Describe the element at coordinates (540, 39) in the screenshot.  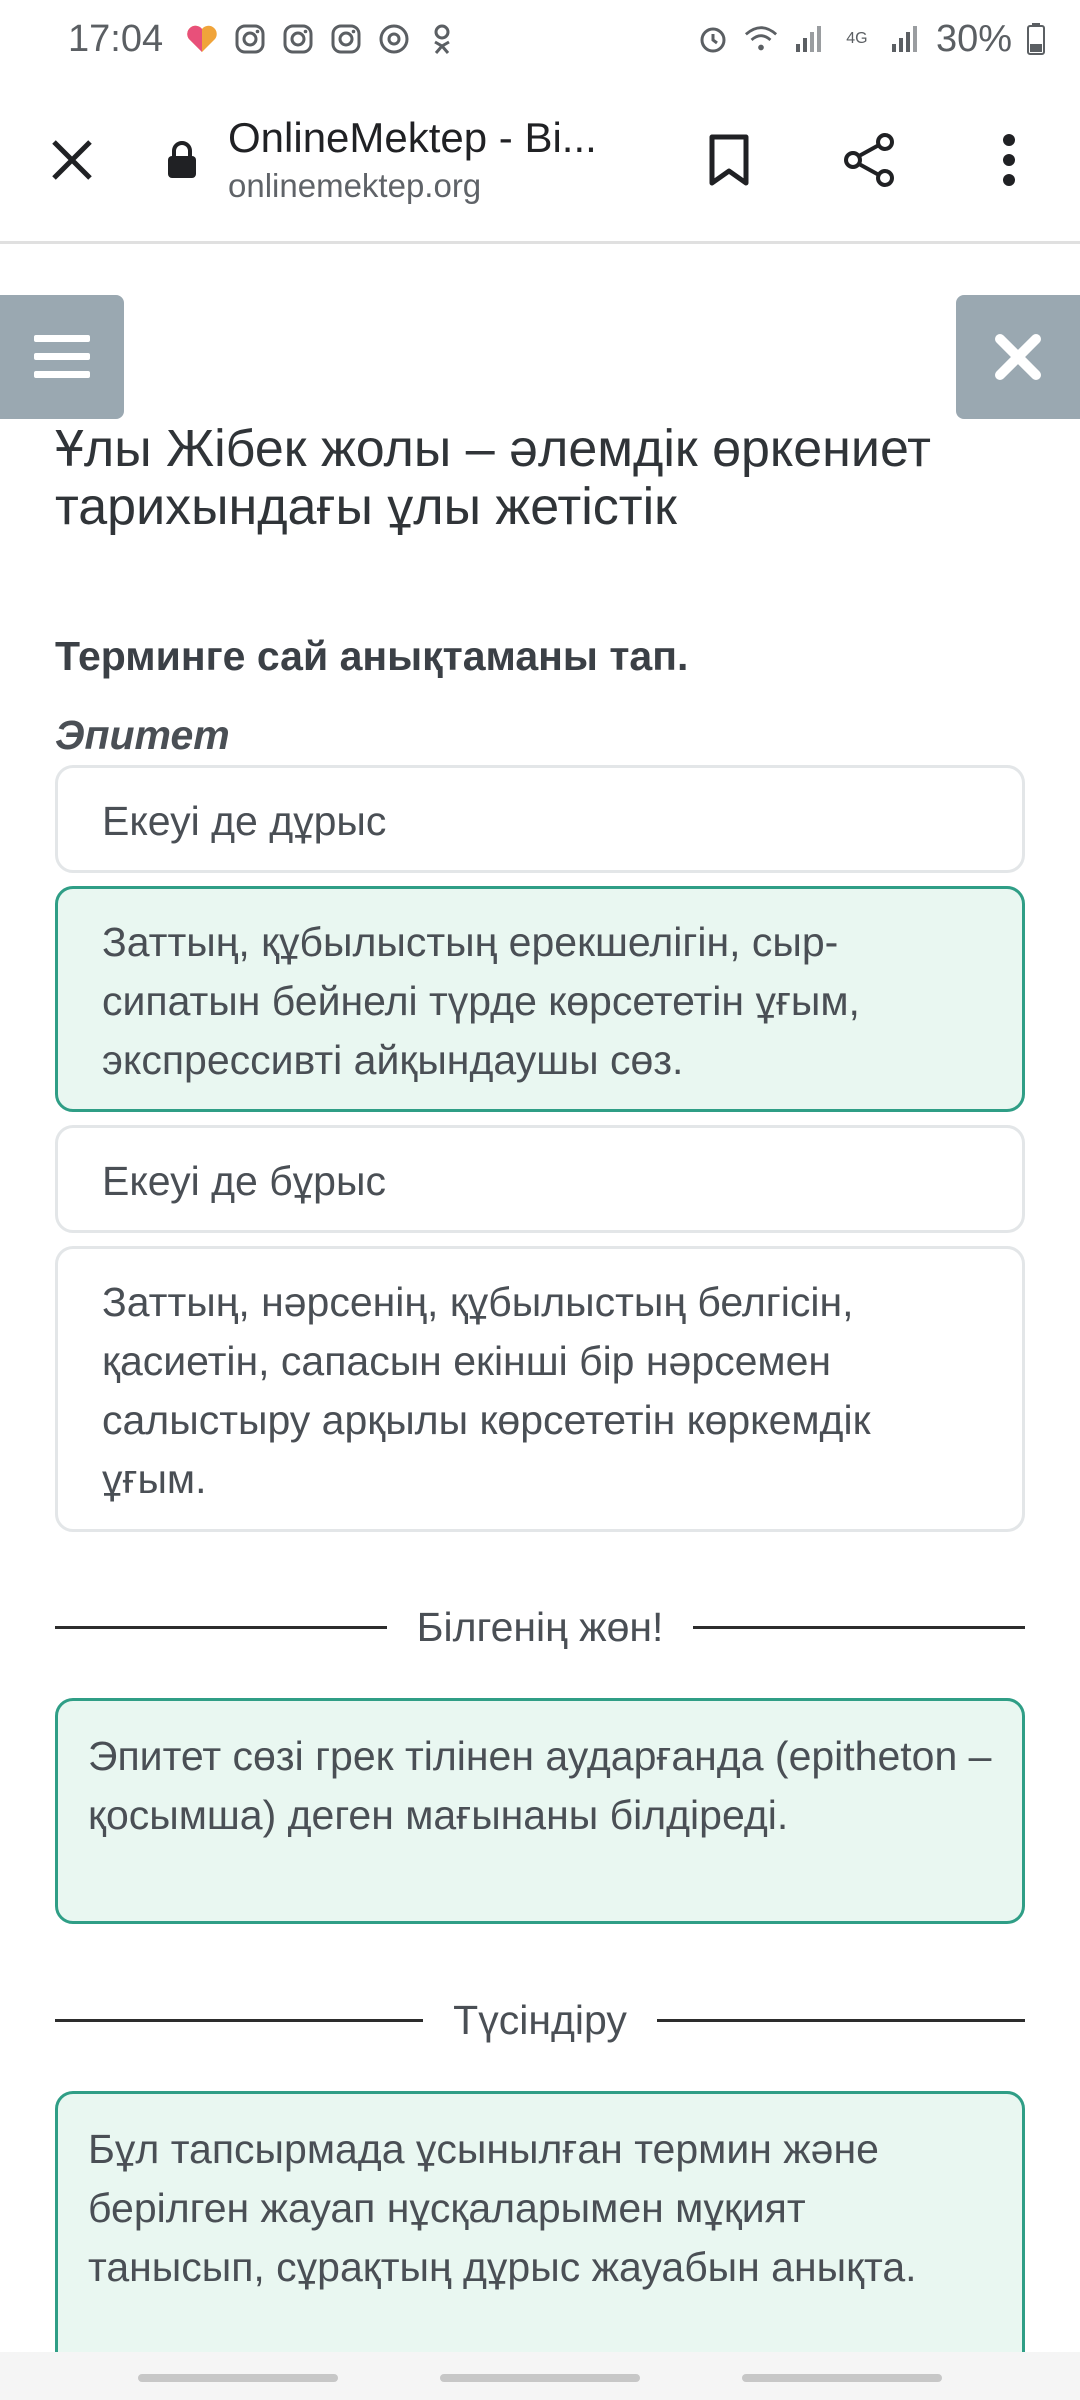
I see `status-bar: 17:04 4G 30%` at that location.